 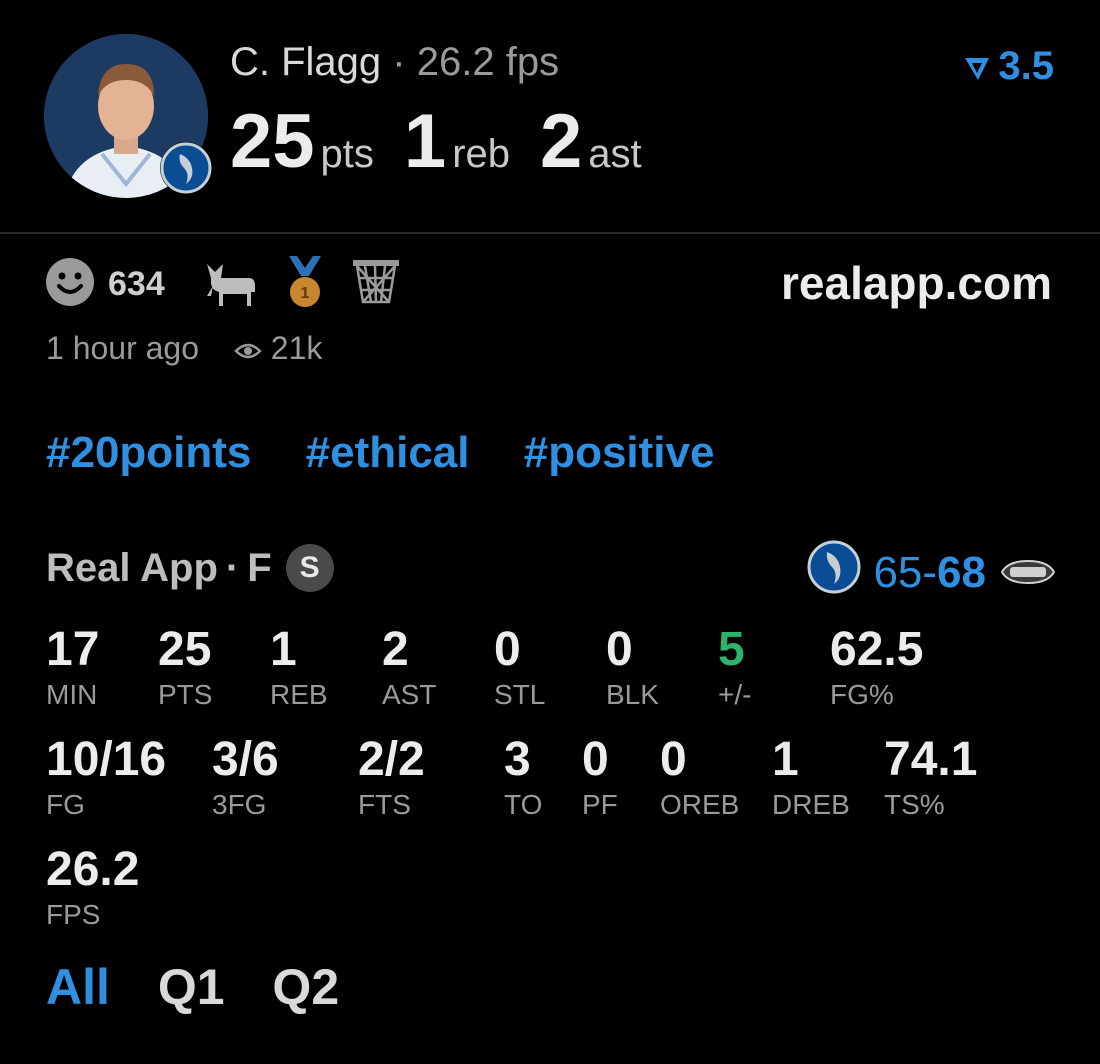 I want to click on stat-value: 3/6, so click(x=245, y=759).